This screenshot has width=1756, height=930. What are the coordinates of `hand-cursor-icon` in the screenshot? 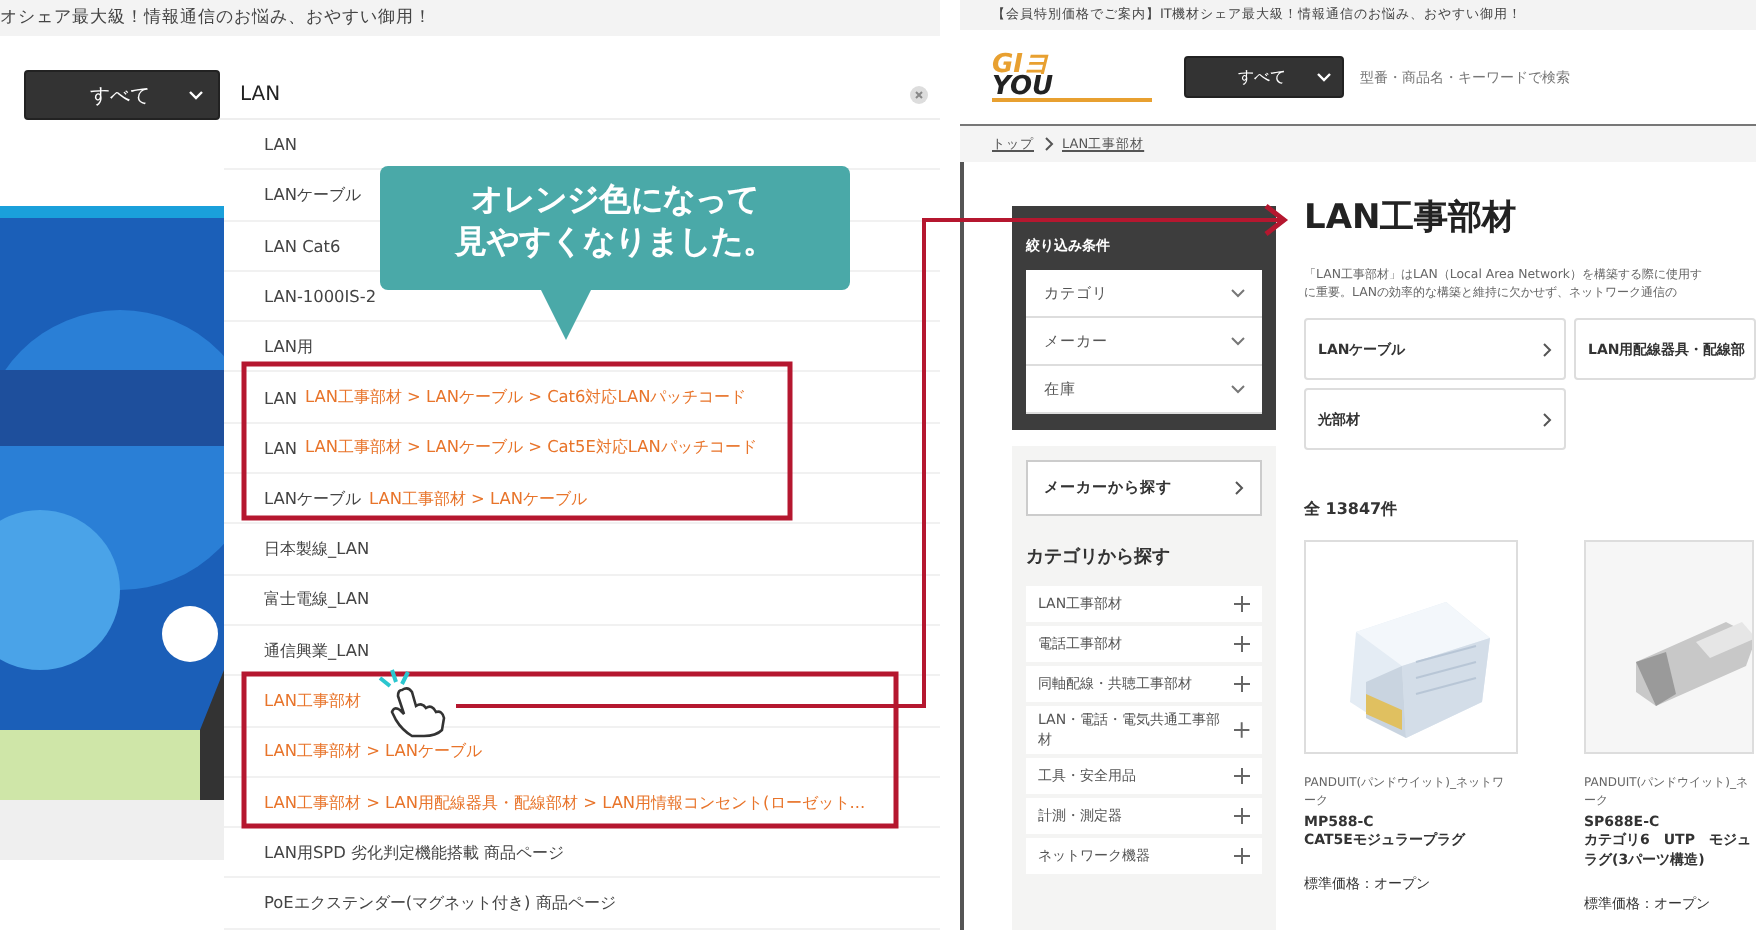 It's located at (412, 702).